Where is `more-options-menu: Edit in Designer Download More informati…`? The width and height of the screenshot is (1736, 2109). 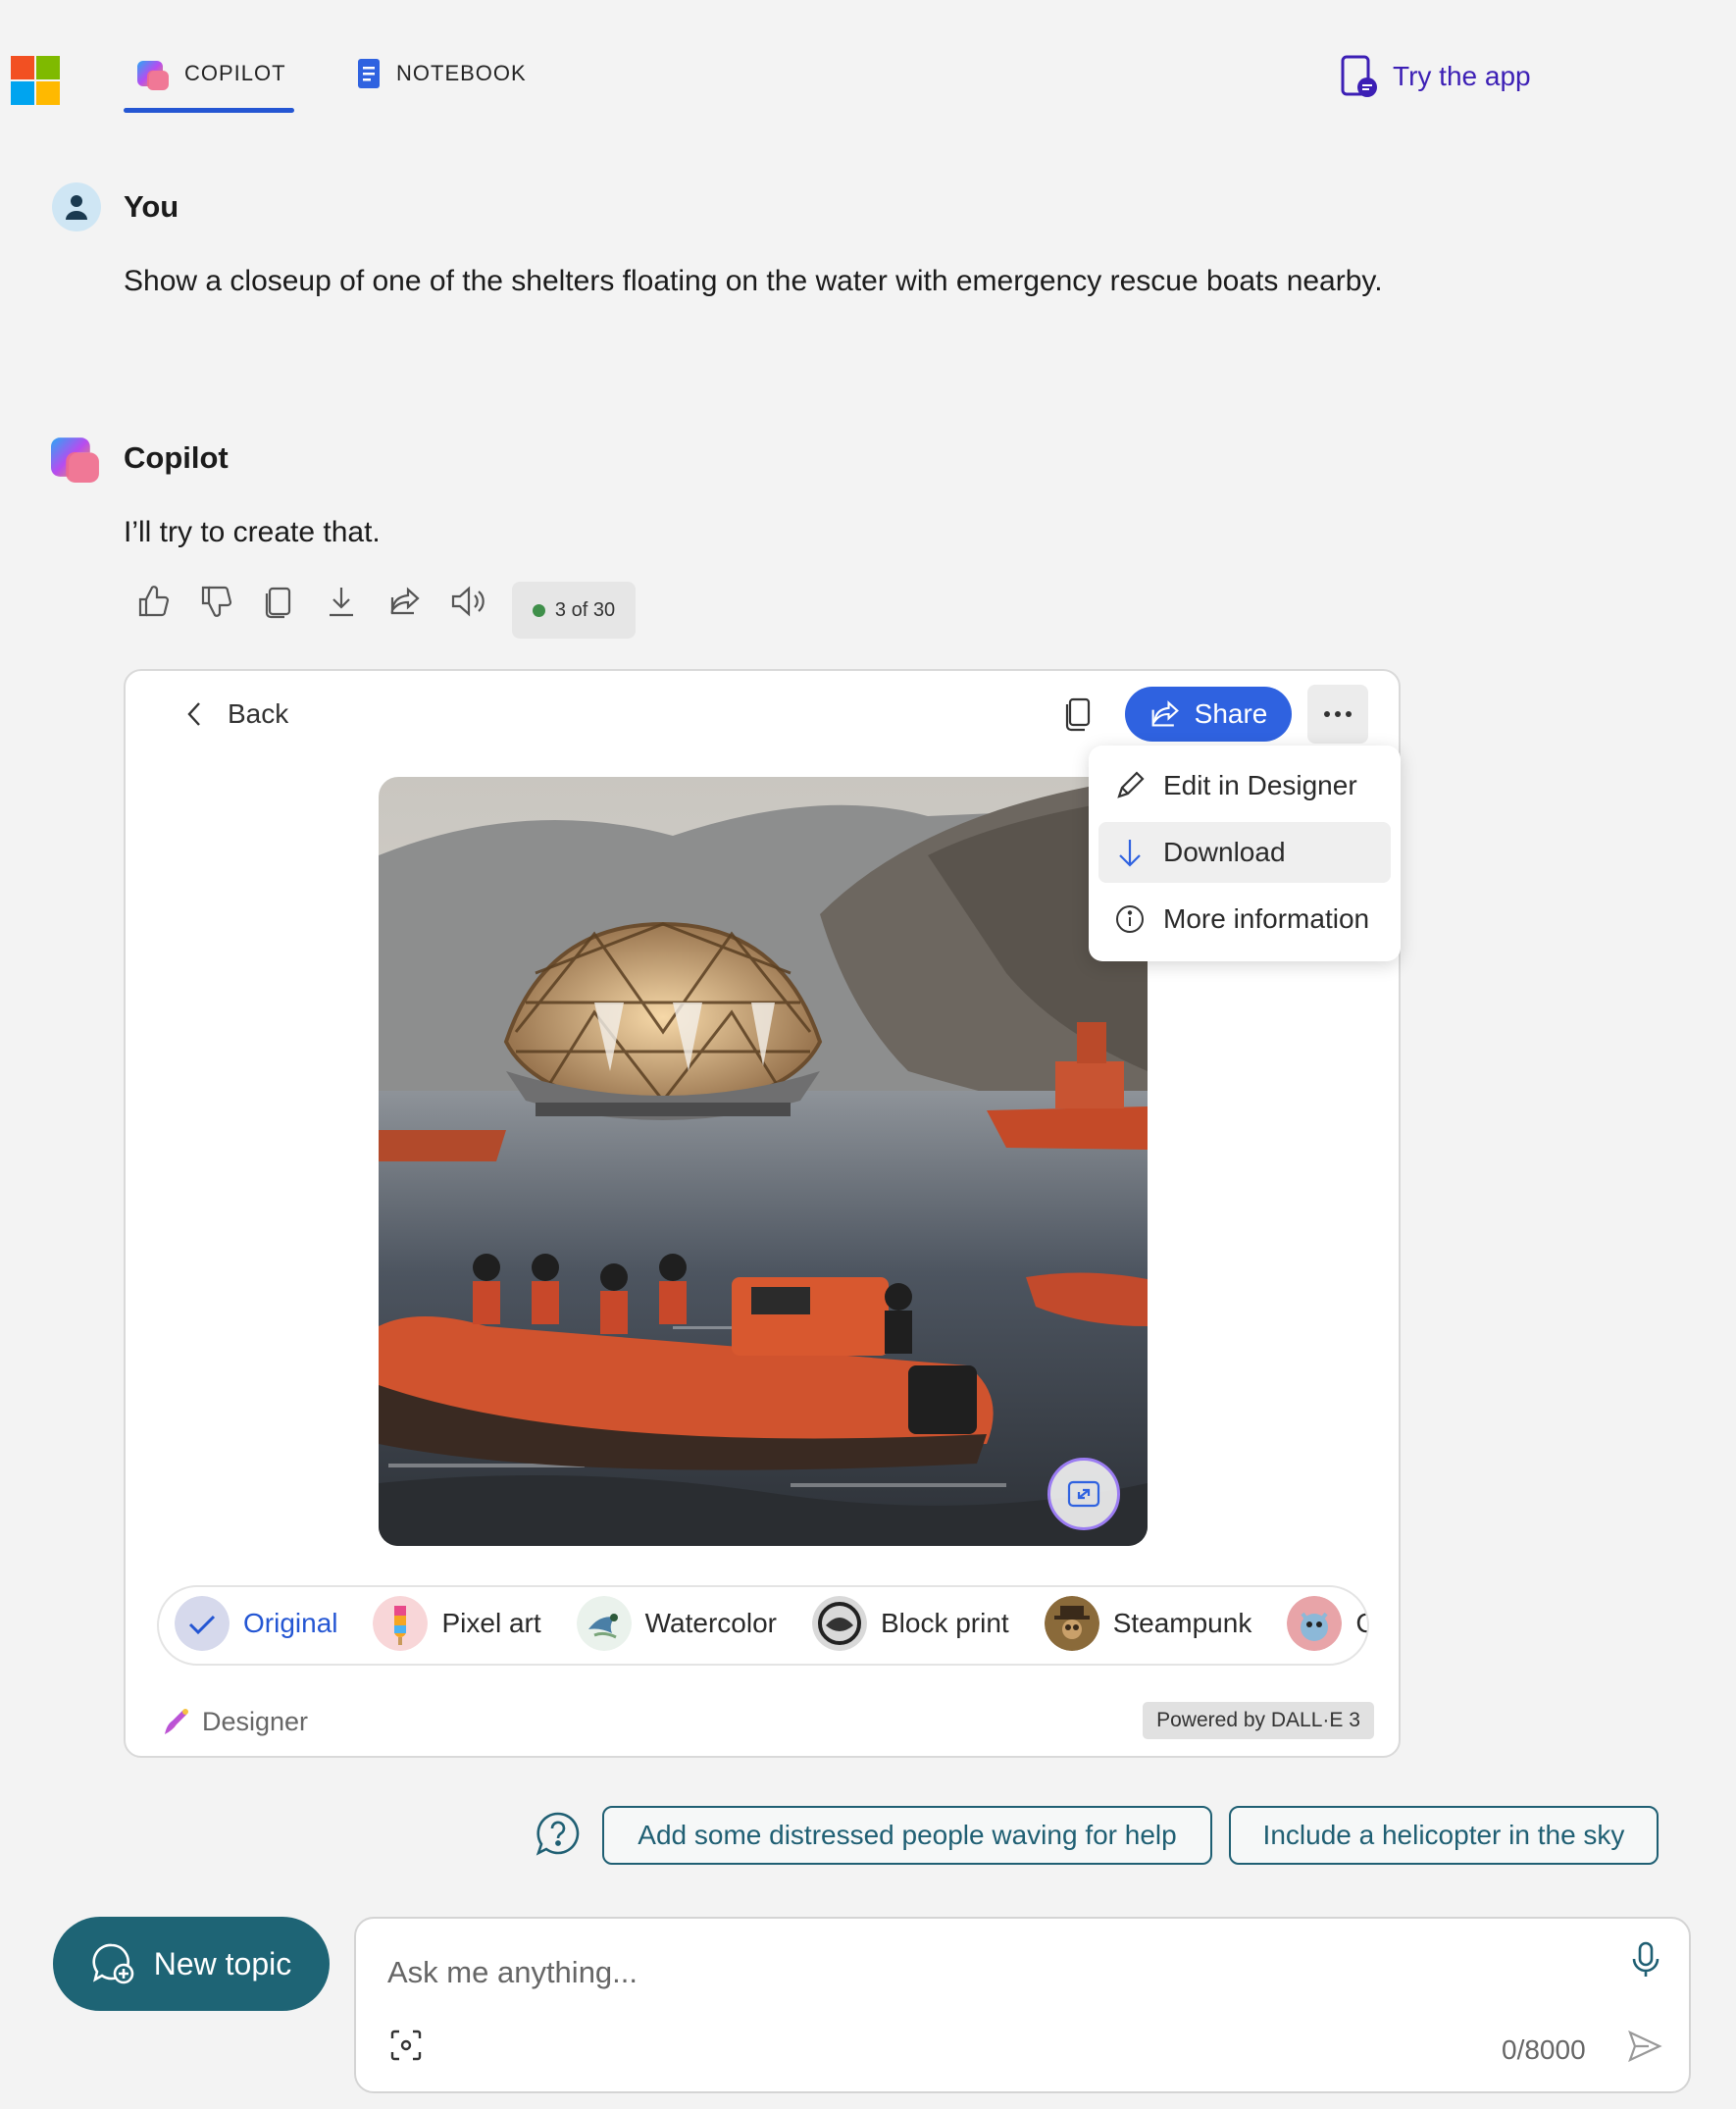
more-options-menu: Edit in Designer Download More informati… is located at coordinates (1245, 853).